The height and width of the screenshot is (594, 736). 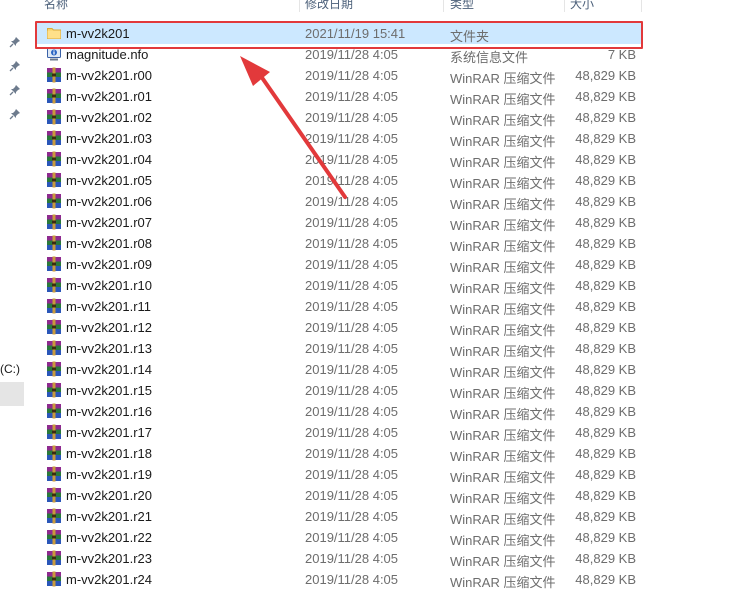 I want to click on column-header-date: 修改日期, so click(x=329, y=6).